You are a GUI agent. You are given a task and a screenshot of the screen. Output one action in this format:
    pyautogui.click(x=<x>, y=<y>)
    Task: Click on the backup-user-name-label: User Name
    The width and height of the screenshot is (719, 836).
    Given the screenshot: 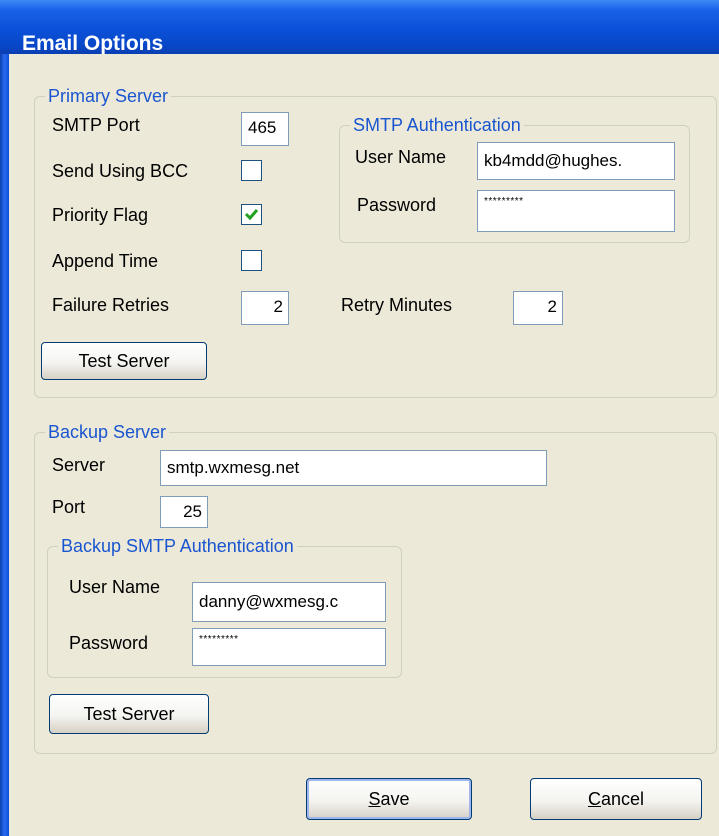 What is the action you would take?
    pyautogui.click(x=115, y=587)
    